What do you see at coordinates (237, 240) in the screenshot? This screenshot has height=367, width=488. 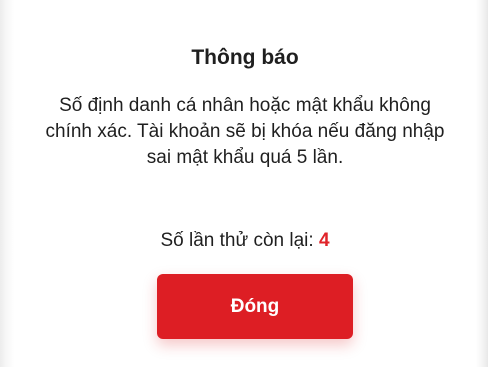 I see `attempts-label: Số lần thử còn lại:` at bounding box center [237, 240].